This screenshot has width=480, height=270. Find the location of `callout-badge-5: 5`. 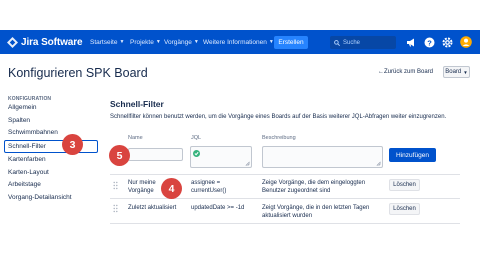

callout-badge-5: 5 is located at coordinates (119, 155).